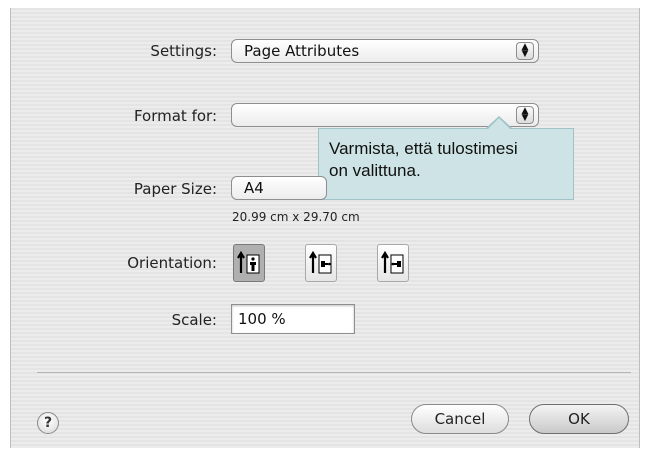 The height and width of the screenshot is (453, 650). I want to click on portrait-icon, so click(248, 262).